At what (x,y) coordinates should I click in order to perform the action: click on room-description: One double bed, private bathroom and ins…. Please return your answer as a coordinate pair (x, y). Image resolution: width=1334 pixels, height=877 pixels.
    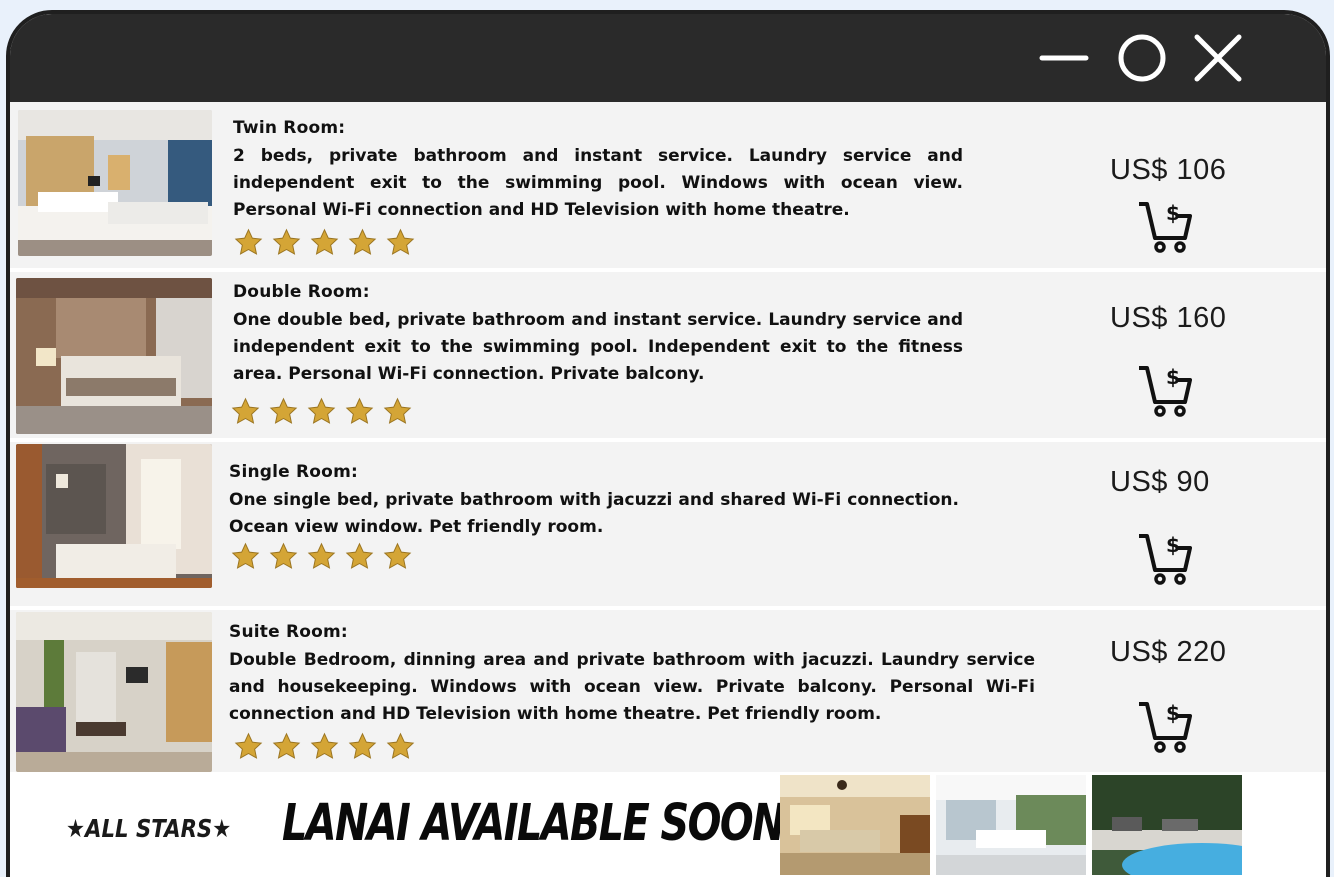
    Looking at the image, I should click on (598, 347).